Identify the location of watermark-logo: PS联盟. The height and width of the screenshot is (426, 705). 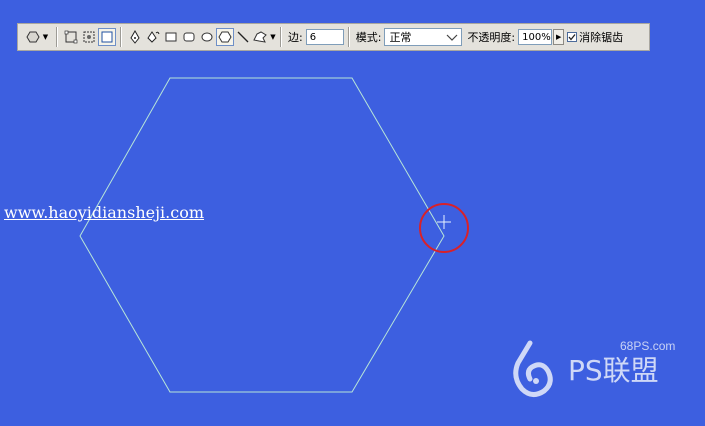
(588, 372).